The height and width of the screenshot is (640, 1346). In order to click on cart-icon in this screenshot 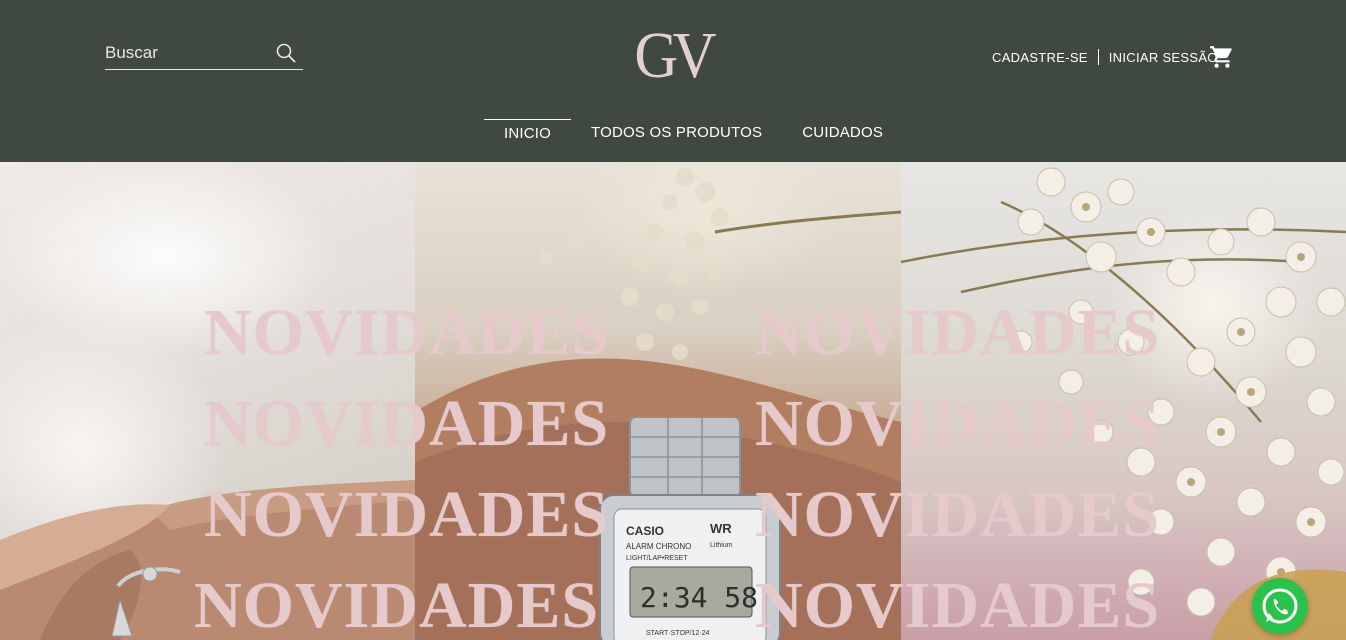, I will do `click(1222, 57)`.